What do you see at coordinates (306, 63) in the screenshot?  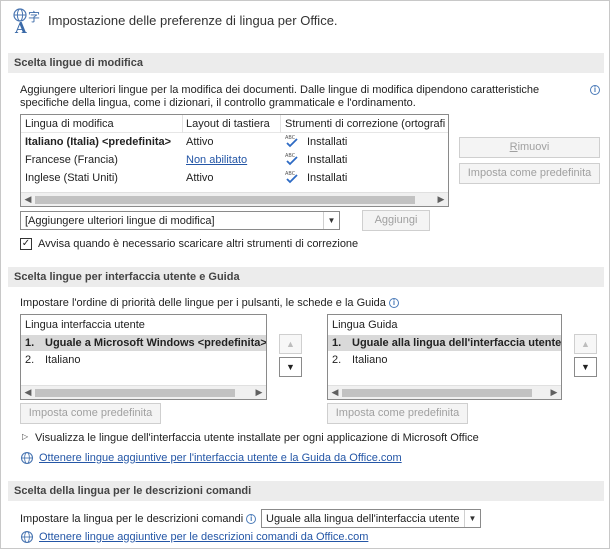 I see `section-editing-title: Scelta lingue di modifica` at bounding box center [306, 63].